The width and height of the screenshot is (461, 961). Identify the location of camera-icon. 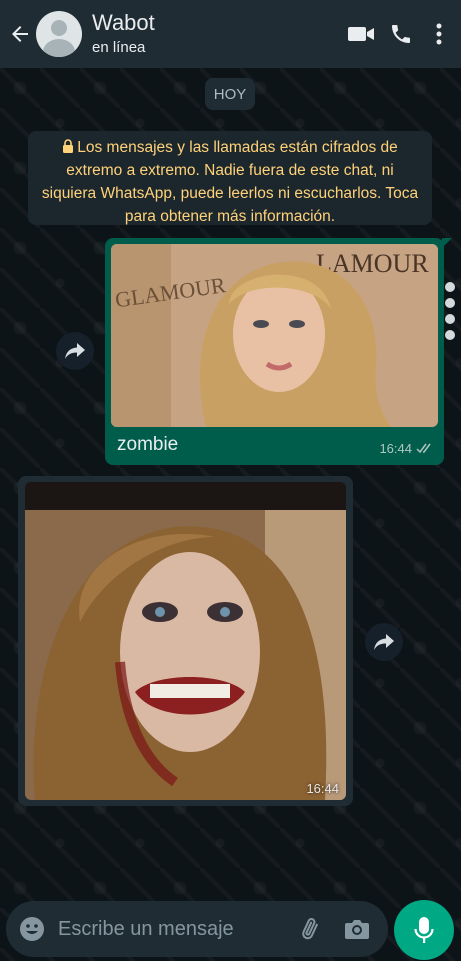
(357, 929).